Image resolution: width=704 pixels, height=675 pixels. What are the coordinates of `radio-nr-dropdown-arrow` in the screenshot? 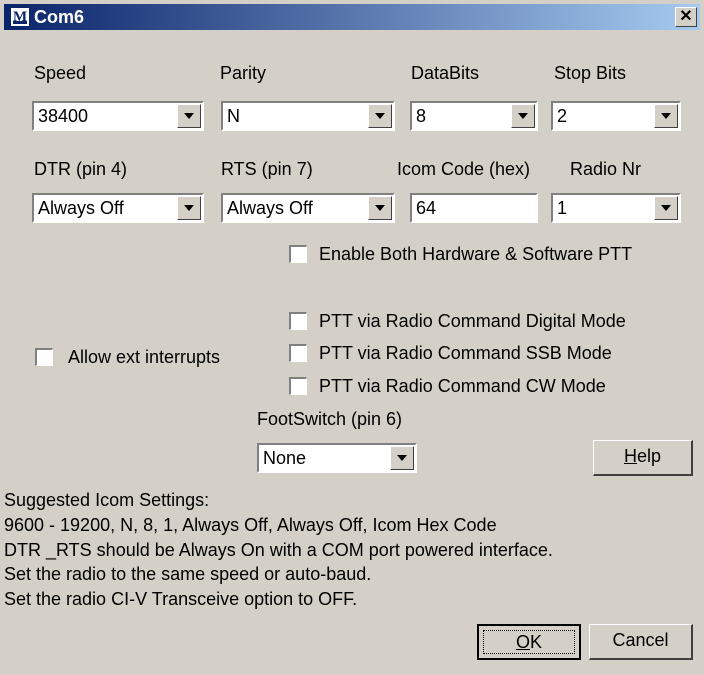 It's located at (666, 208).